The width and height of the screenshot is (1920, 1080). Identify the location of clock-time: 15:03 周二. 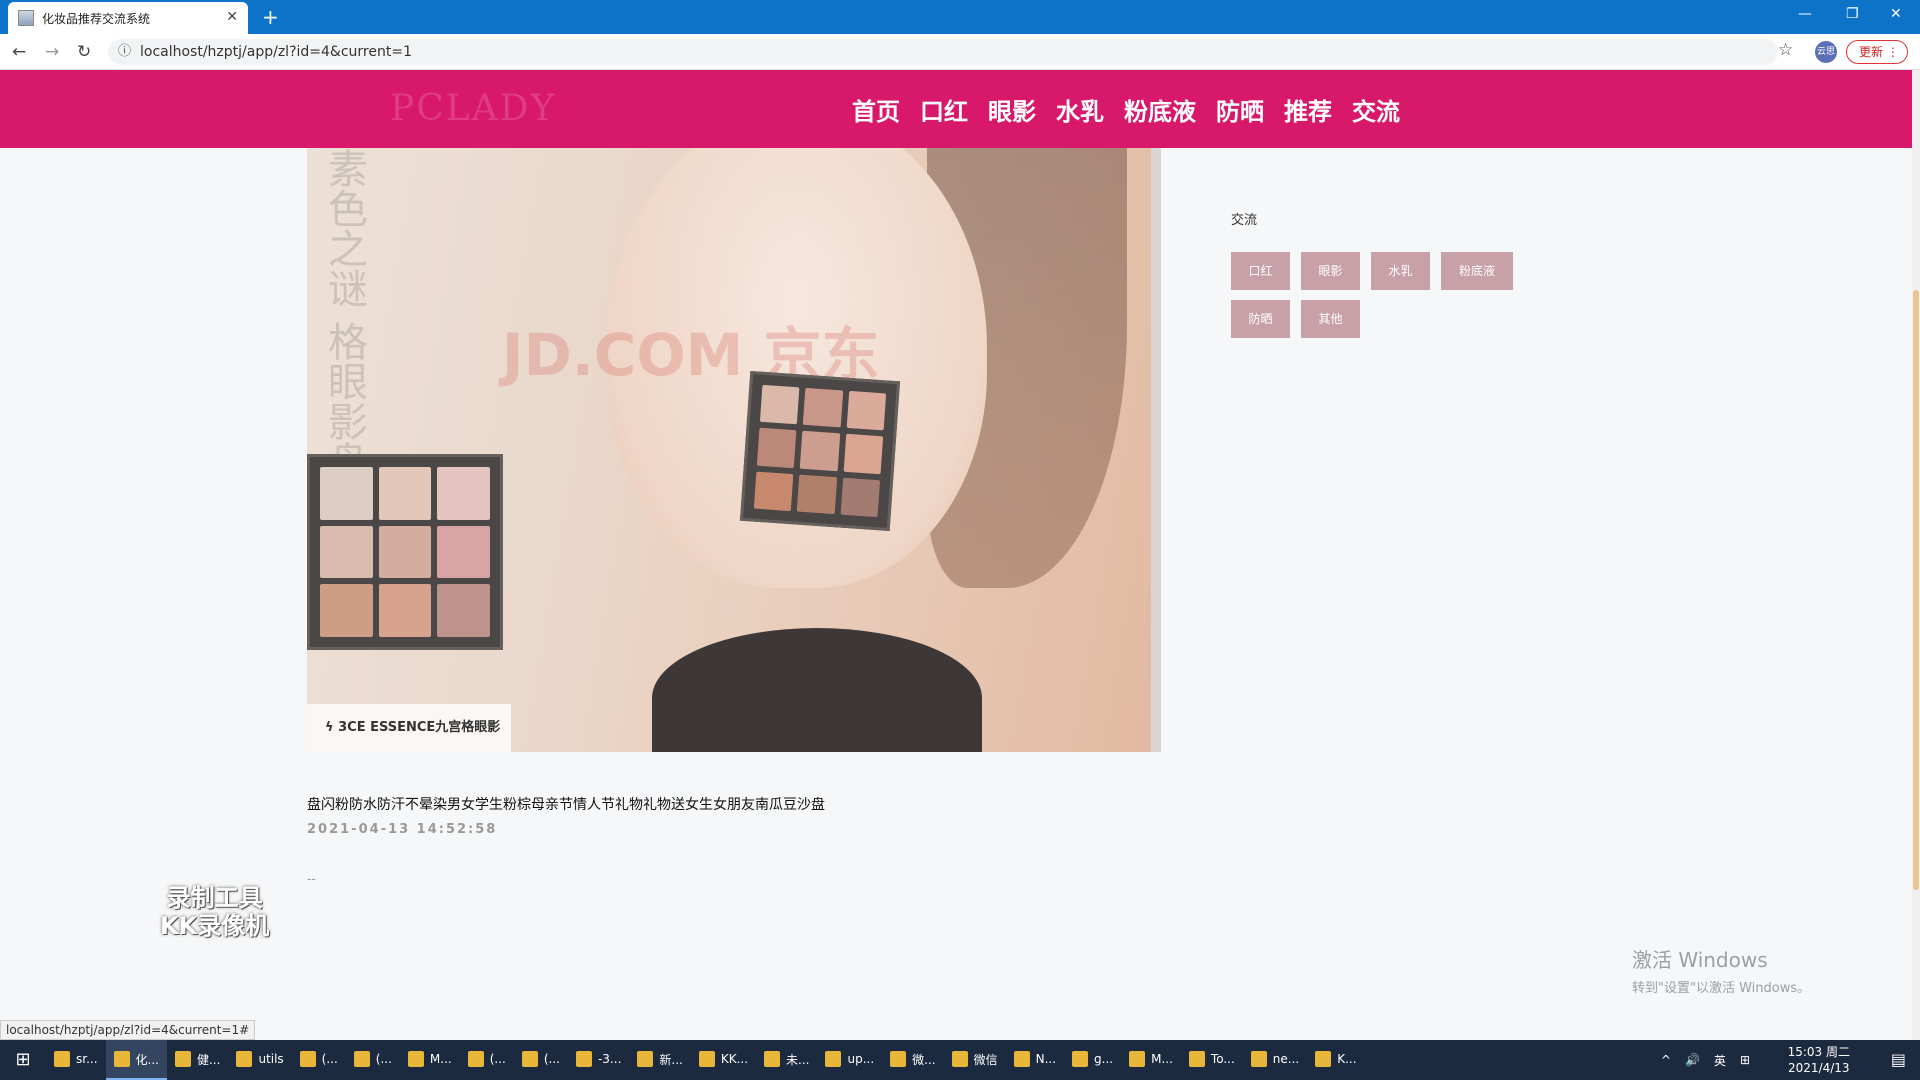
(1818, 1052).